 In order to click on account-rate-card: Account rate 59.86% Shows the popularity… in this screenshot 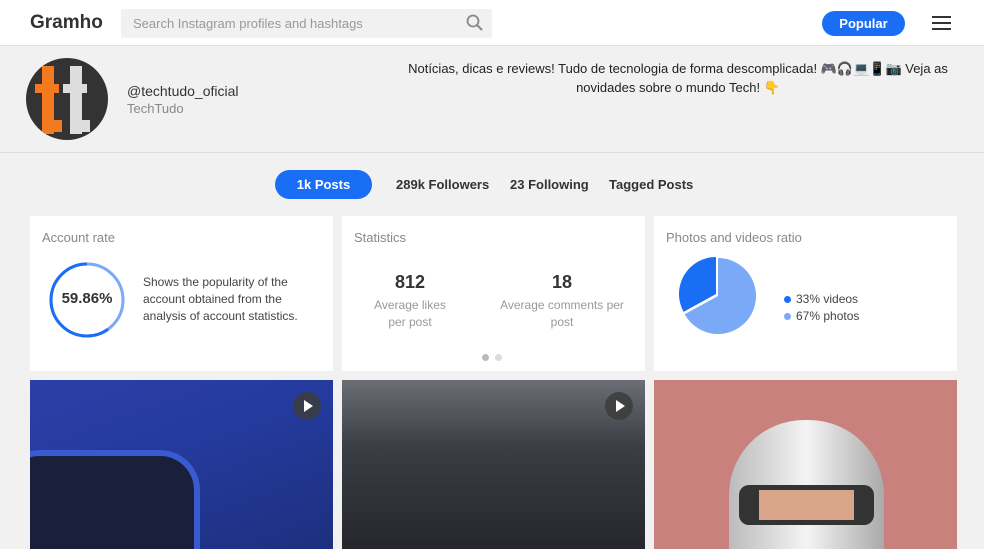, I will do `click(181, 293)`.